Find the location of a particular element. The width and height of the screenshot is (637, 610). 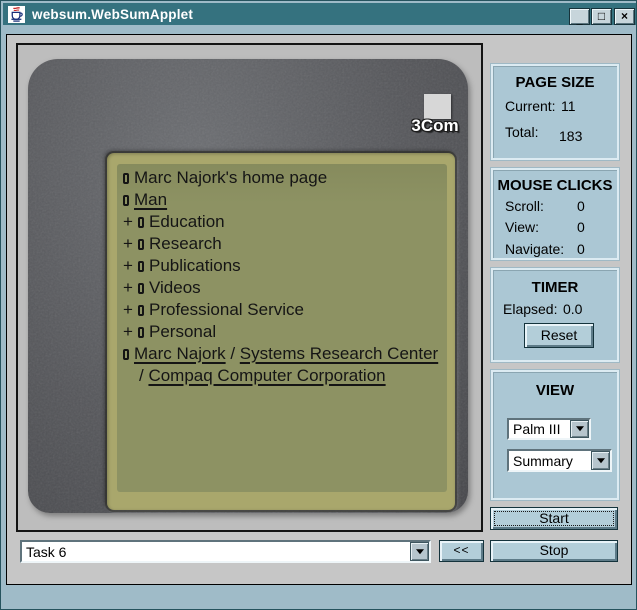

reset-button: Reset is located at coordinates (559, 335).